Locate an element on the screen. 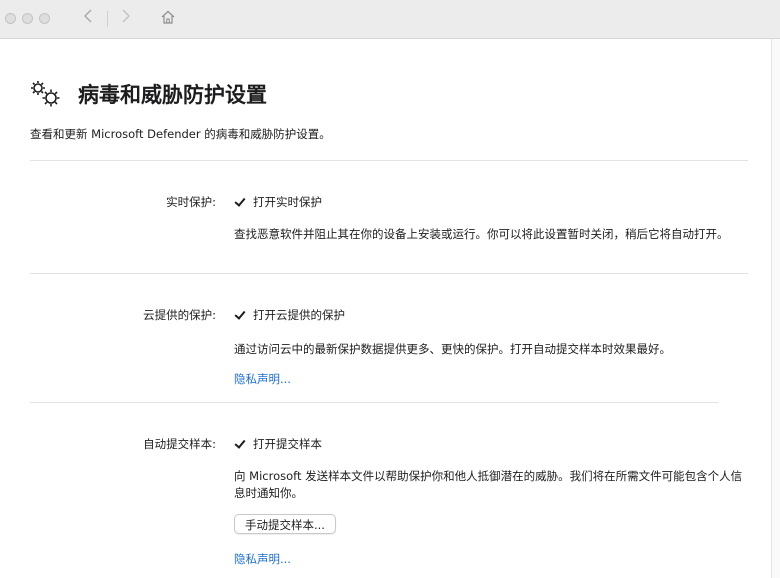 The height and width of the screenshot is (578, 780). page-description: 查看和更新 Microsoft Defender 的病毒和威胁防护设置。 is located at coordinates (180, 134).